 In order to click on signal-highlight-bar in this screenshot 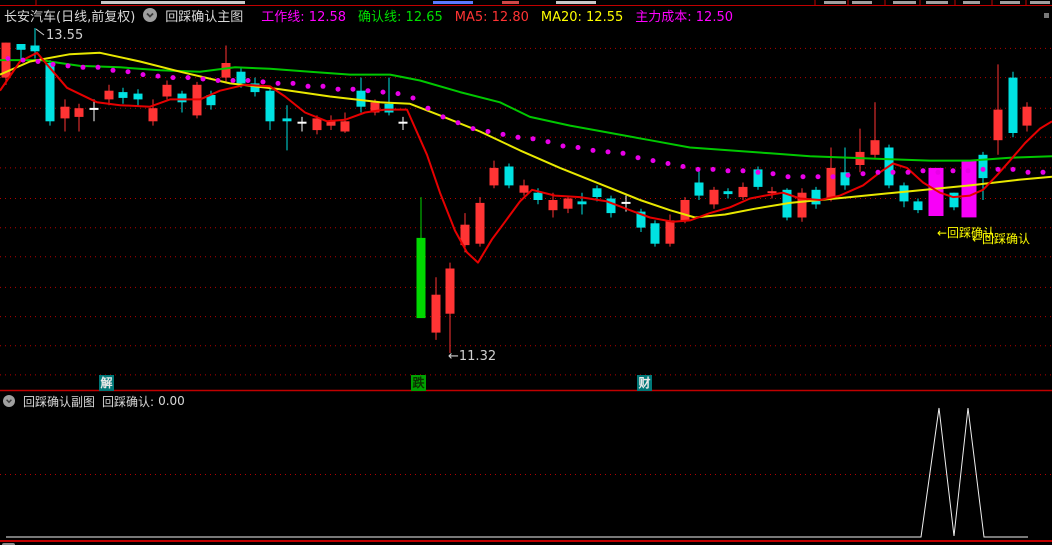, I will do `click(936, 191)`.